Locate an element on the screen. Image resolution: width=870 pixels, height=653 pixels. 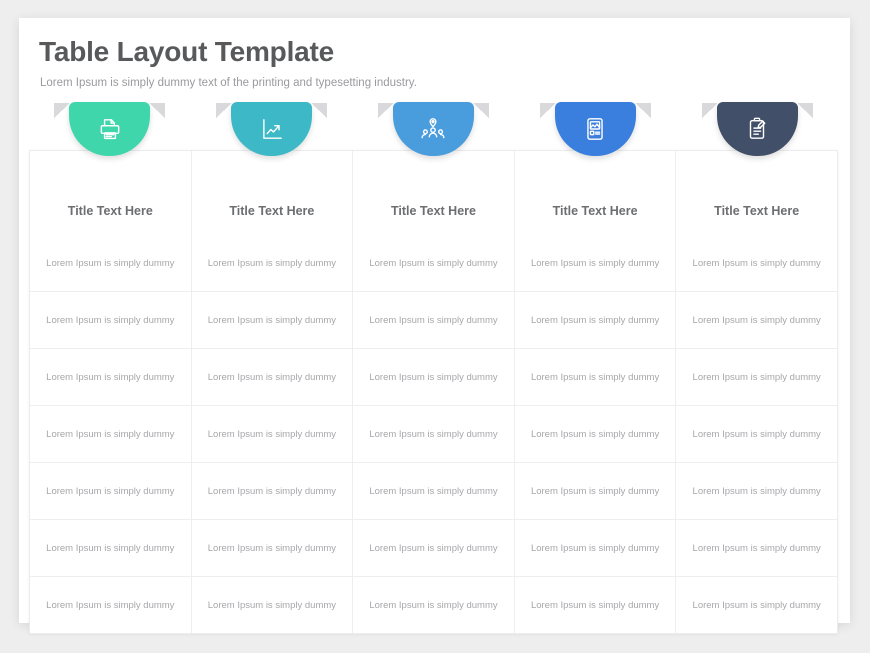
clipboard-pen-icon is located at coordinates (757, 129).